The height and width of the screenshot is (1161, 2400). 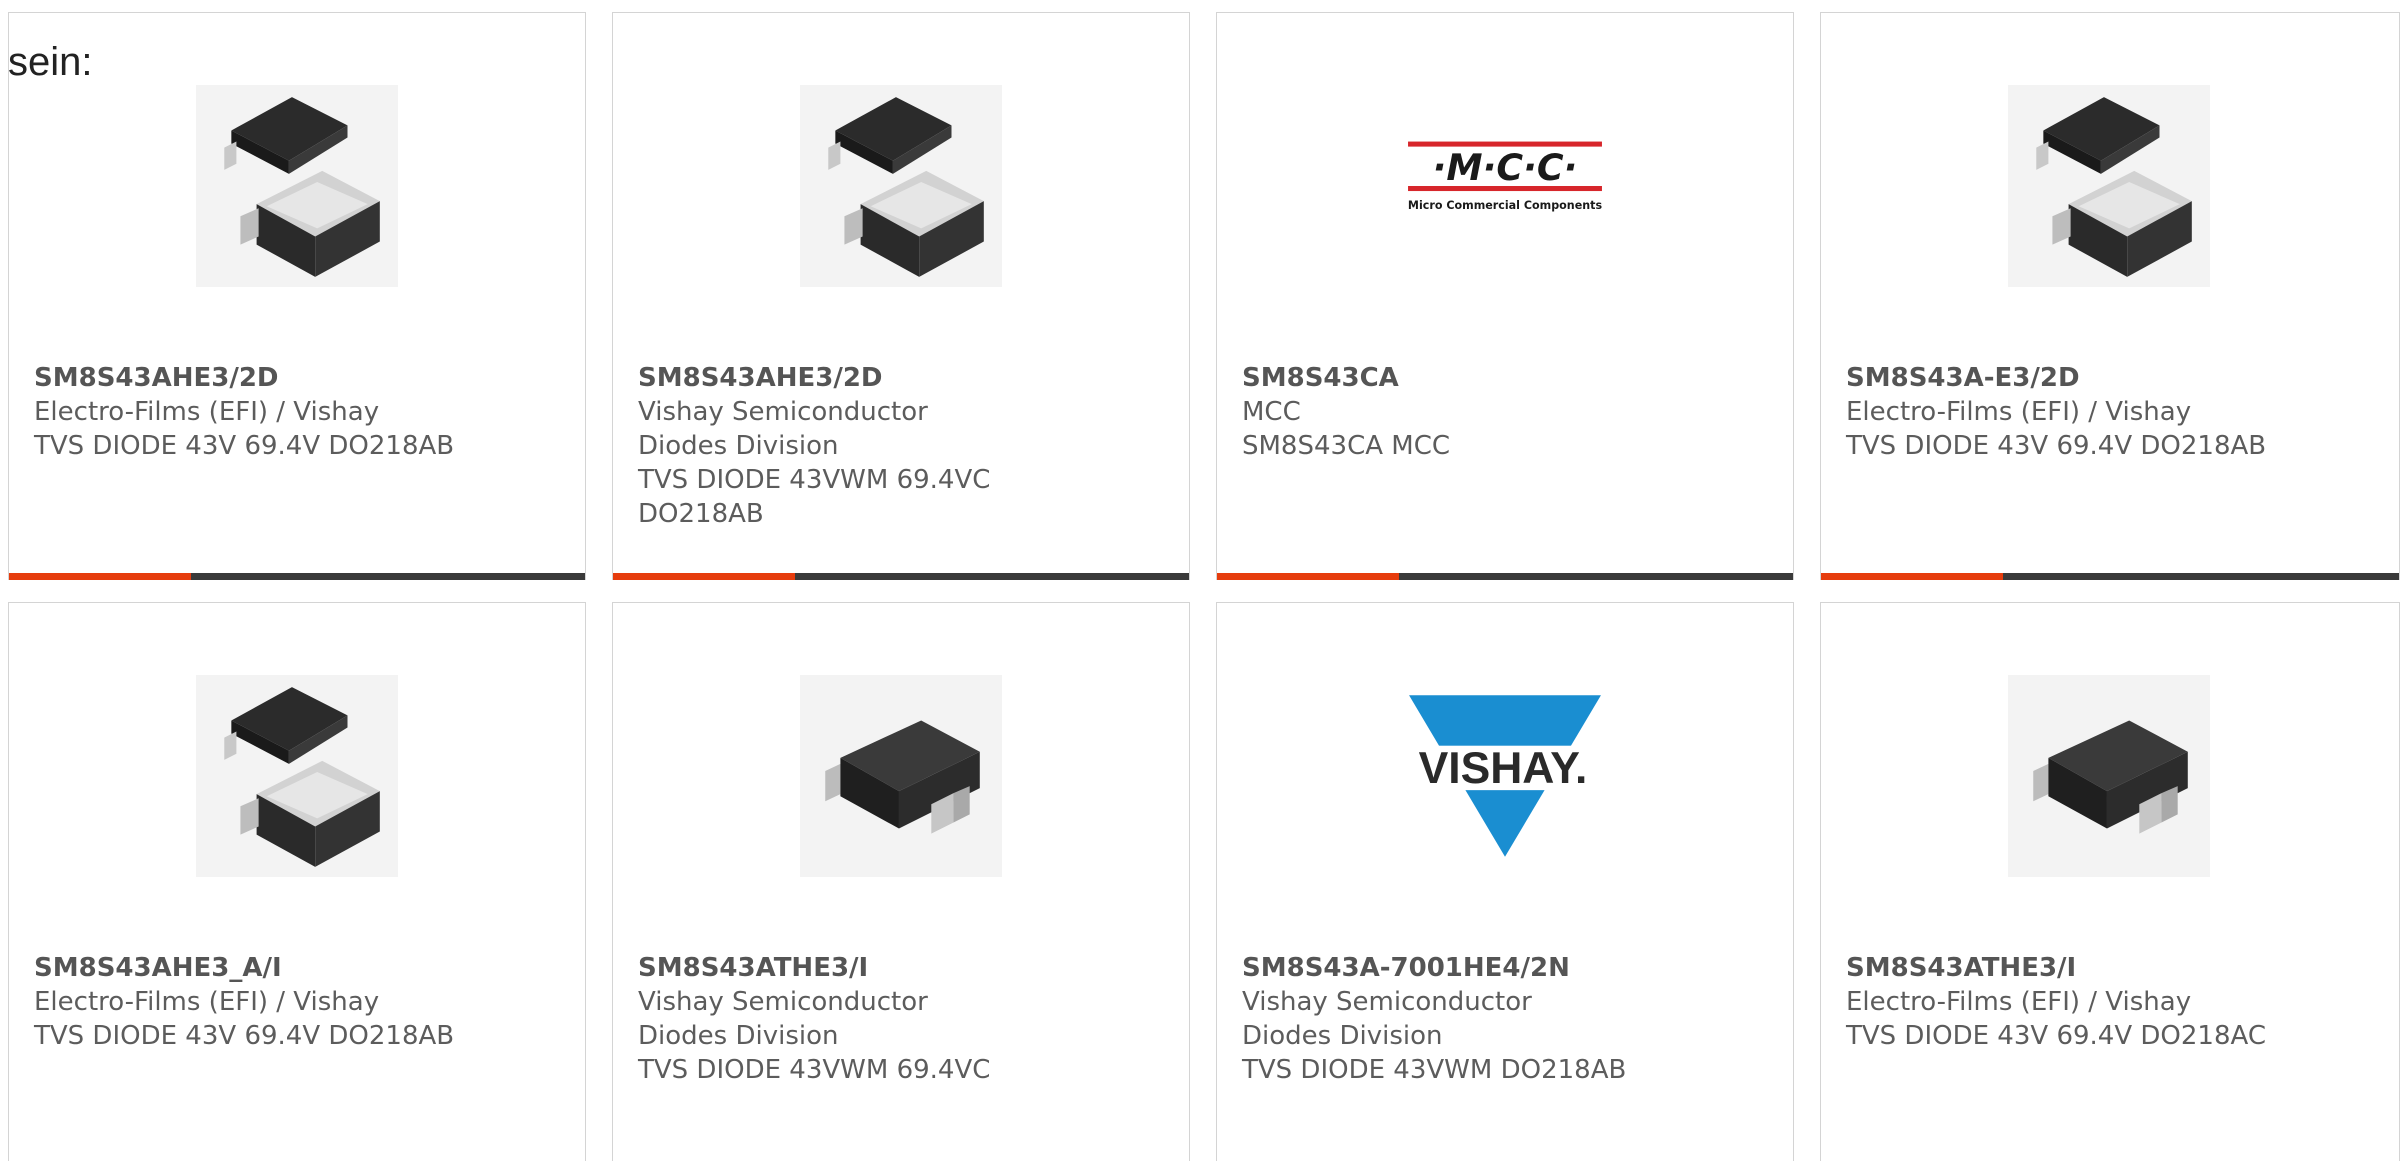 What do you see at coordinates (1505, 205) in the screenshot?
I see `svg-text: Micro Commercial Components` at bounding box center [1505, 205].